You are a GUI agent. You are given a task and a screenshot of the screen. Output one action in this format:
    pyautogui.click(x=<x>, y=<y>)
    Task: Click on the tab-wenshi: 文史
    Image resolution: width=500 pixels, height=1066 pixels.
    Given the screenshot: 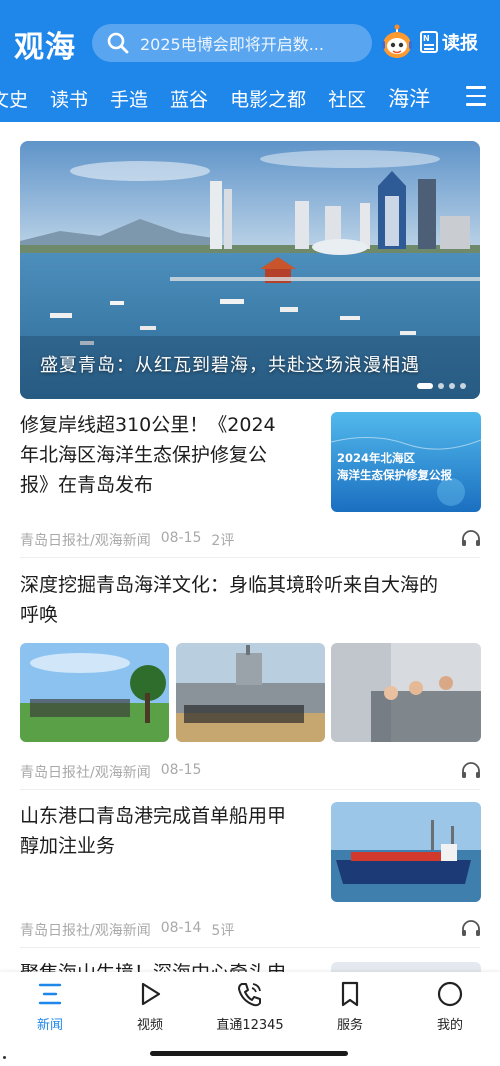 What is the action you would take?
    pyautogui.click(x=14, y=98)
    